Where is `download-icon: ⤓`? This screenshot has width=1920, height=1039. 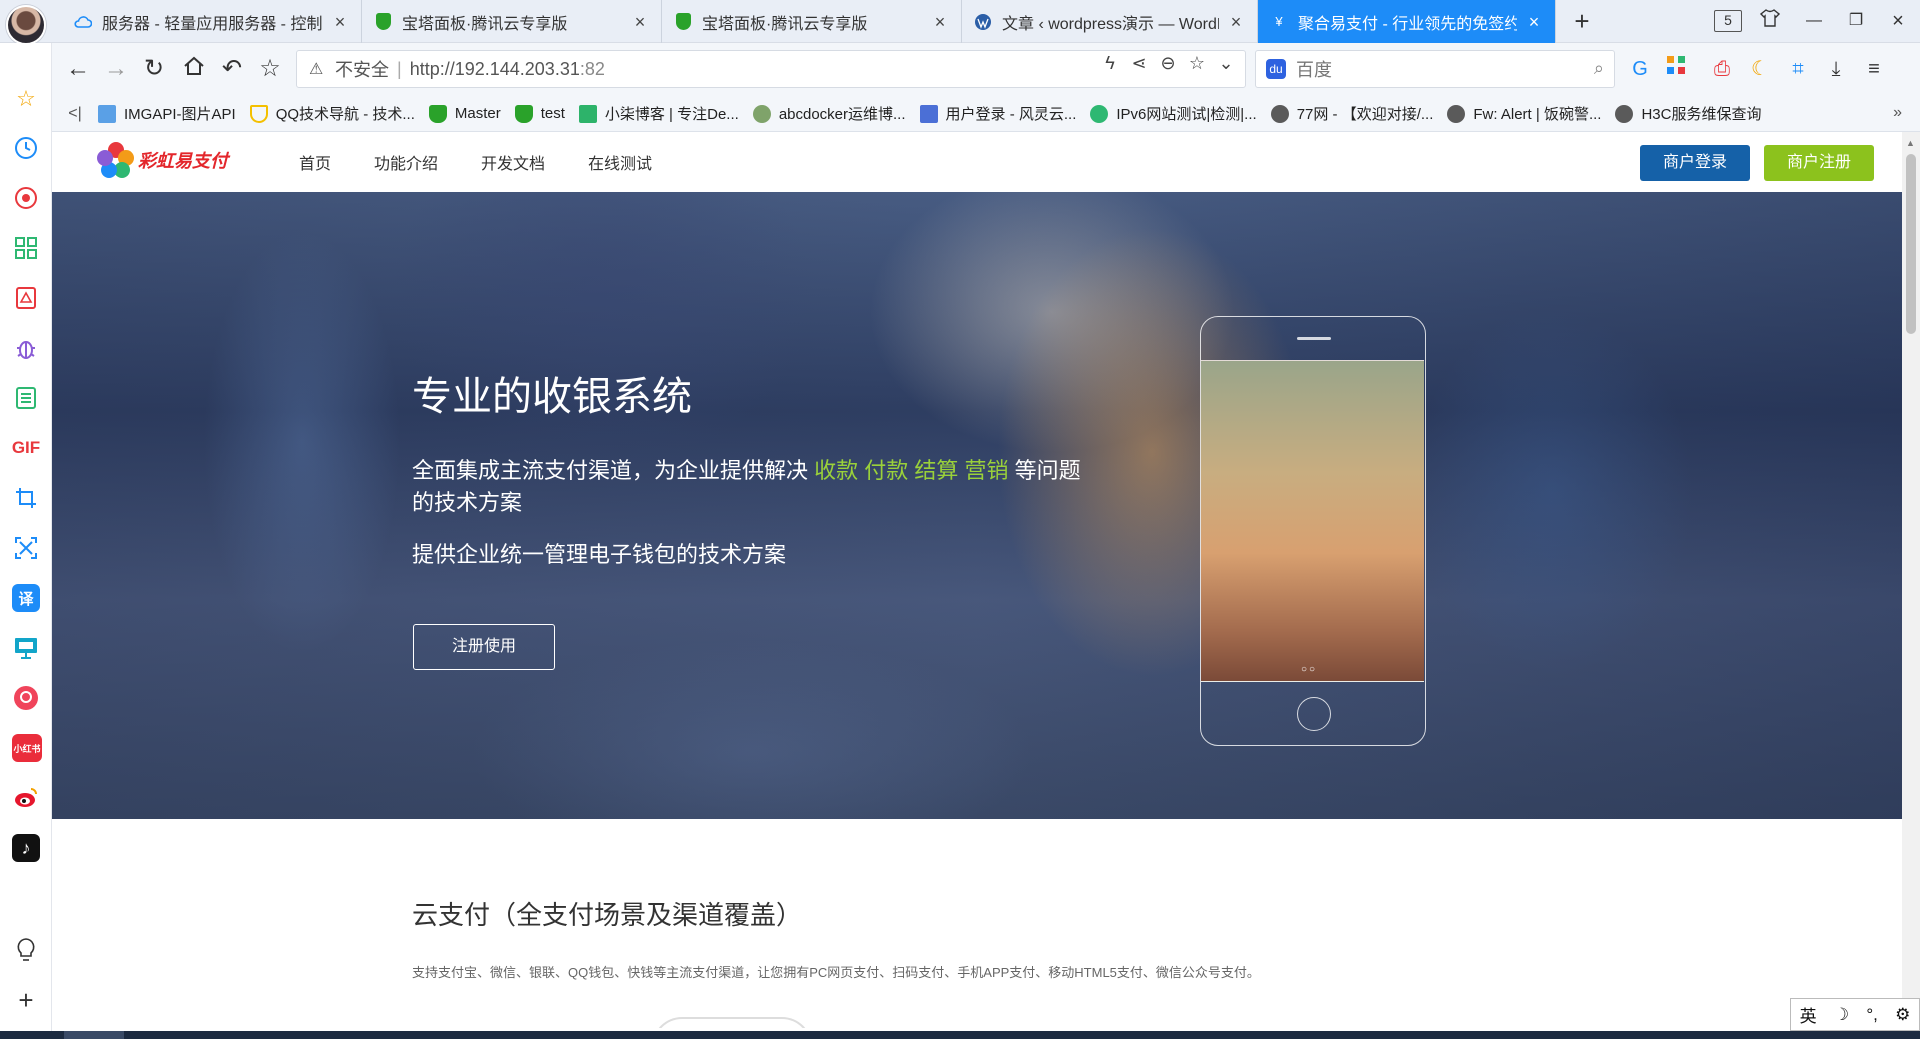
download-icon: ⤓ is located at coordinates (1836, 69).